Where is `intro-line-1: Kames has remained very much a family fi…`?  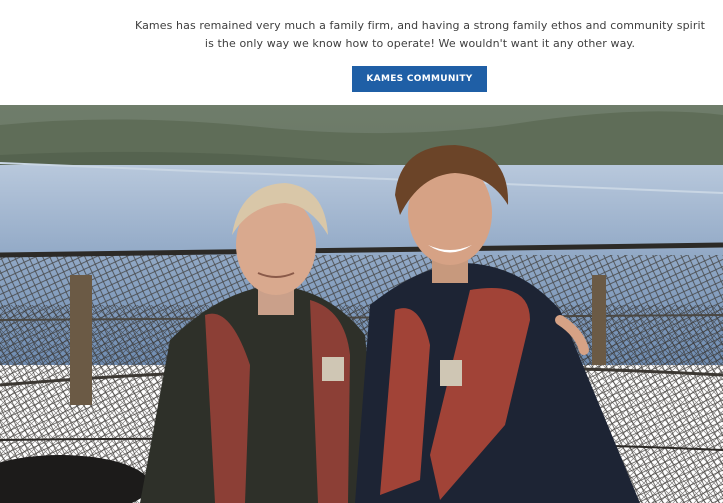 intro-line-1: Kames has remained very much a family fi… is located at coordinates (420, 25).